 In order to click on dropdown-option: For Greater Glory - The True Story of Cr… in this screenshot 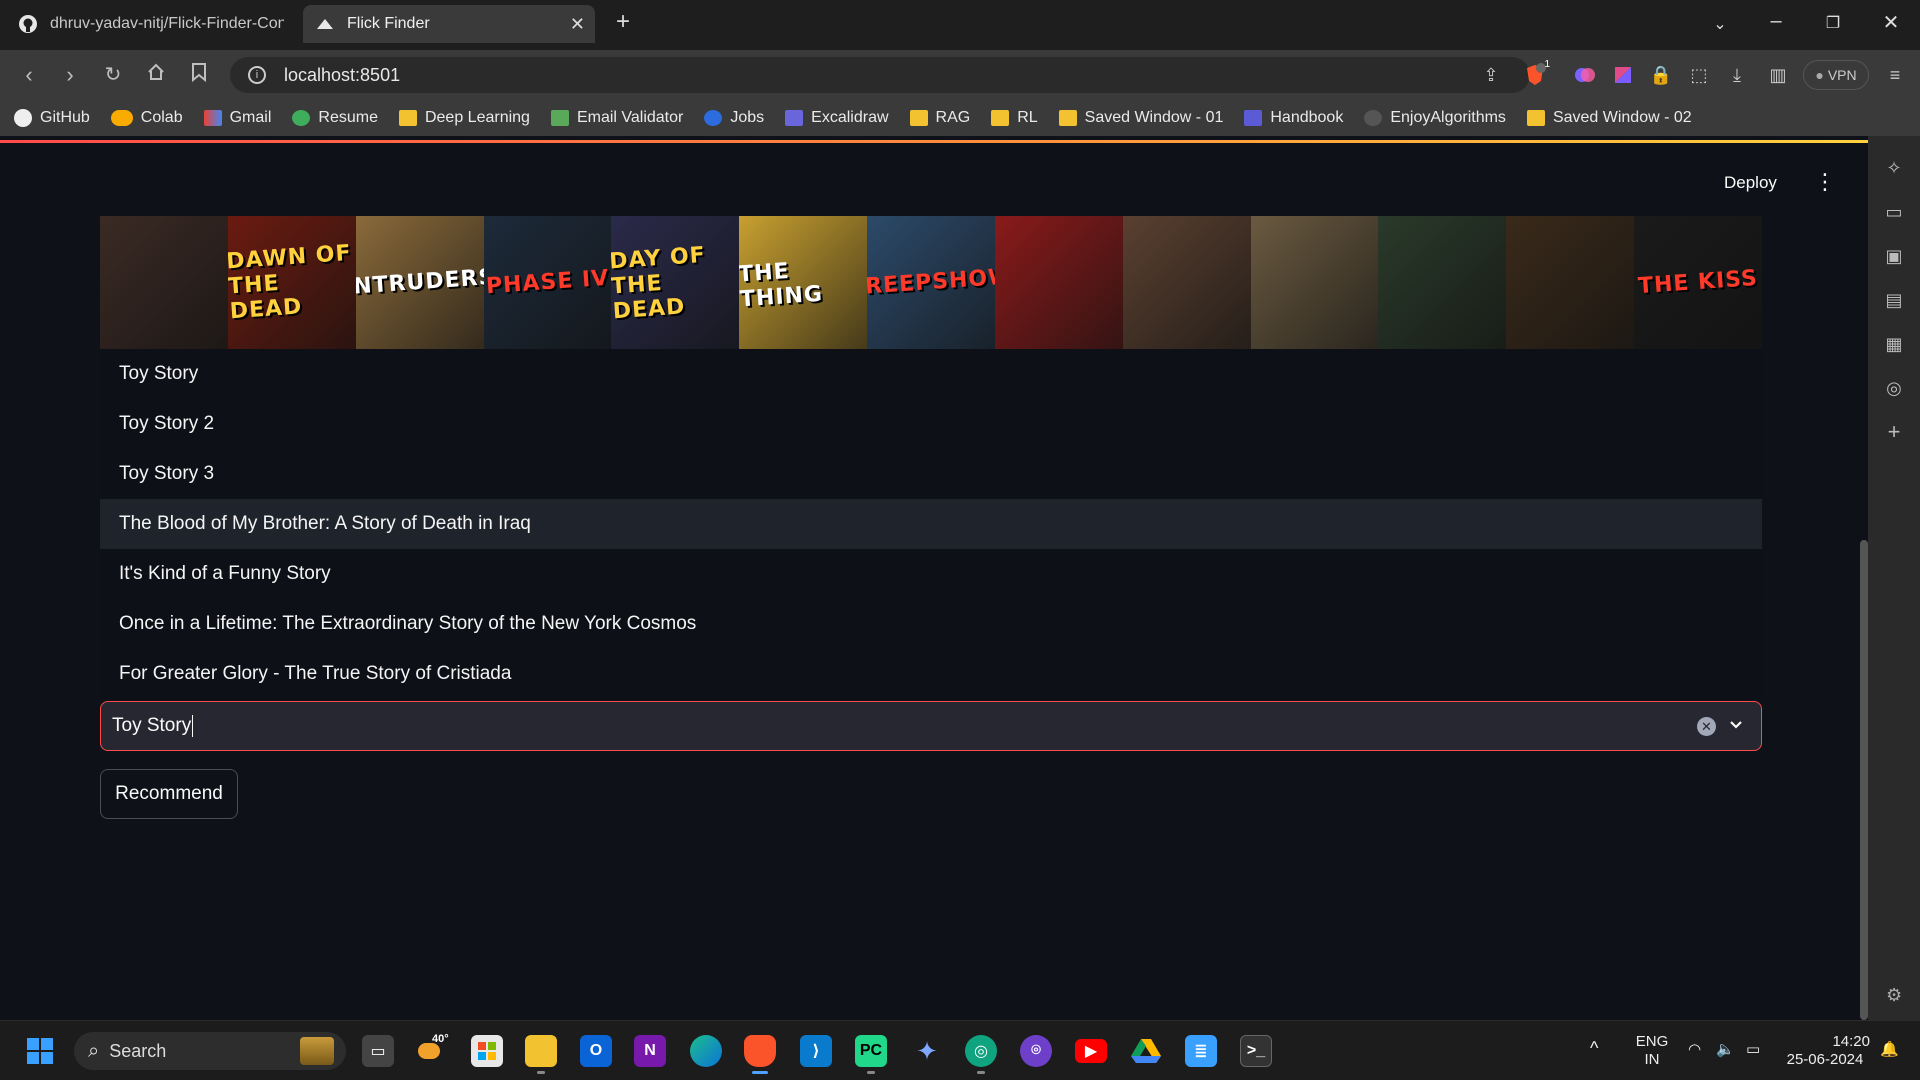, I will do `click(931, 674)`.